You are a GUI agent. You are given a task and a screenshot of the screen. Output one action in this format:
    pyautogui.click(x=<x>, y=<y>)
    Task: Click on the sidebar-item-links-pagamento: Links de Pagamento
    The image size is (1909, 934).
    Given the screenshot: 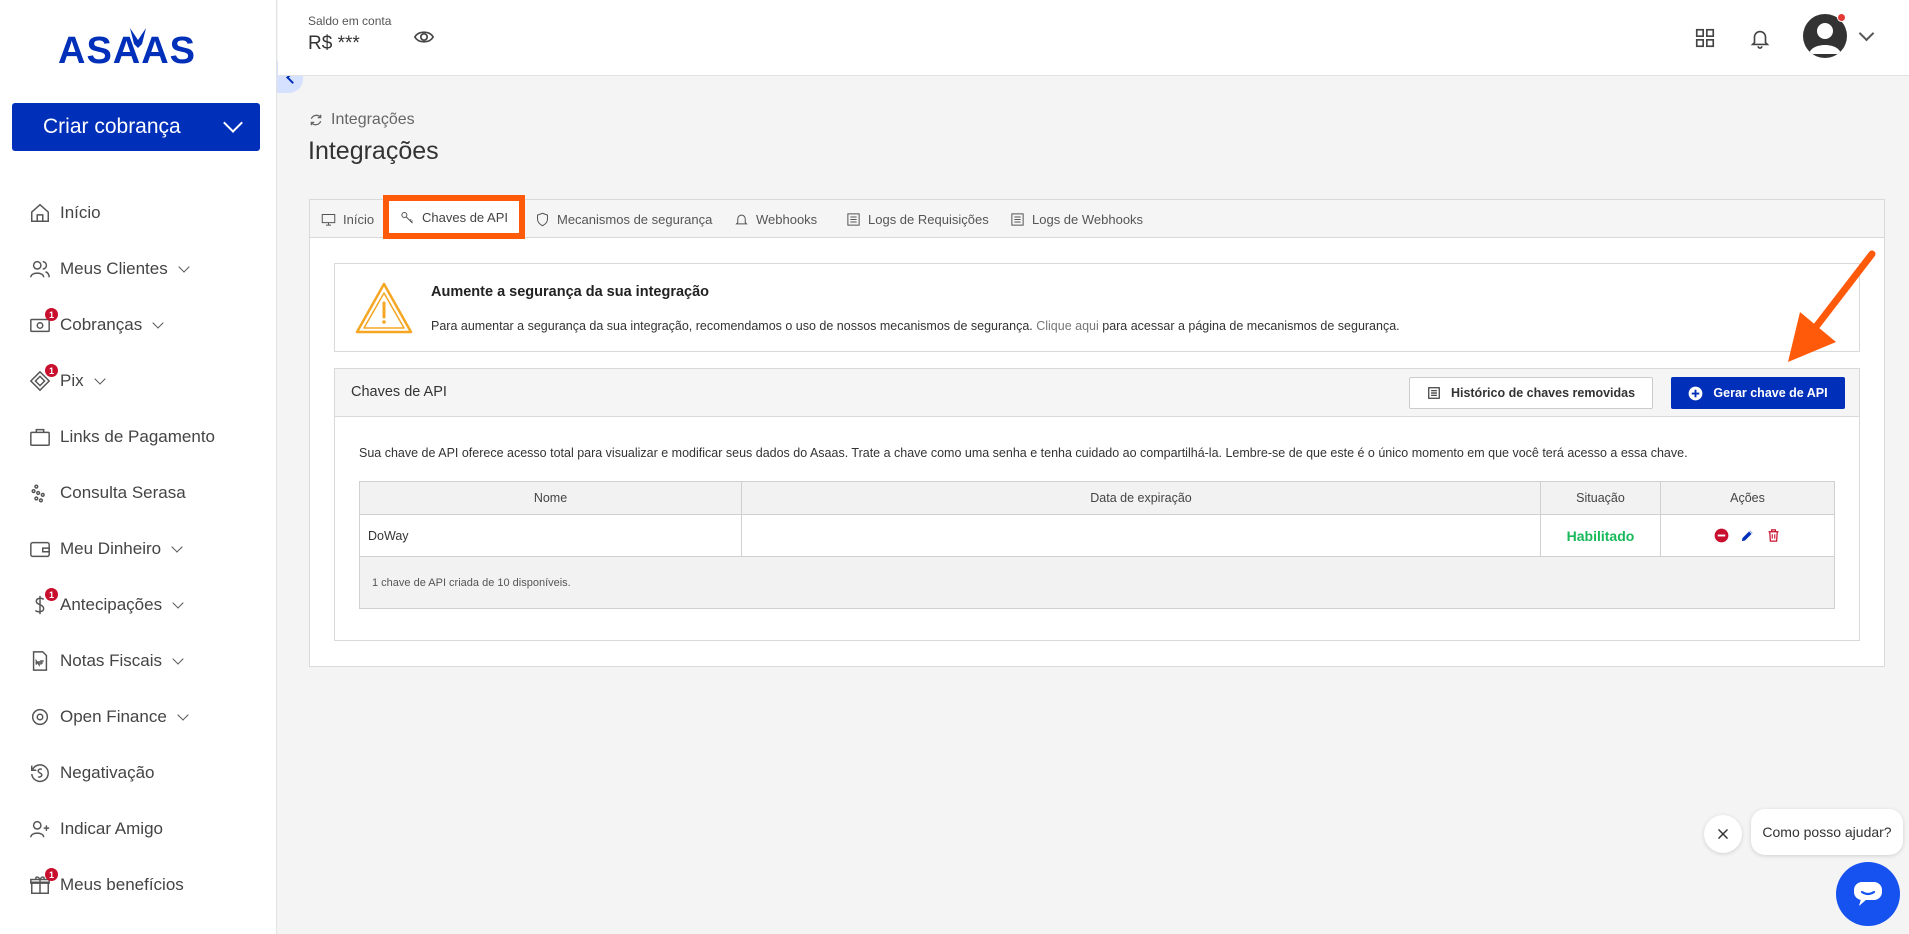 What is the action you would take?
    pyautogui.click(x=138, y=437)
    